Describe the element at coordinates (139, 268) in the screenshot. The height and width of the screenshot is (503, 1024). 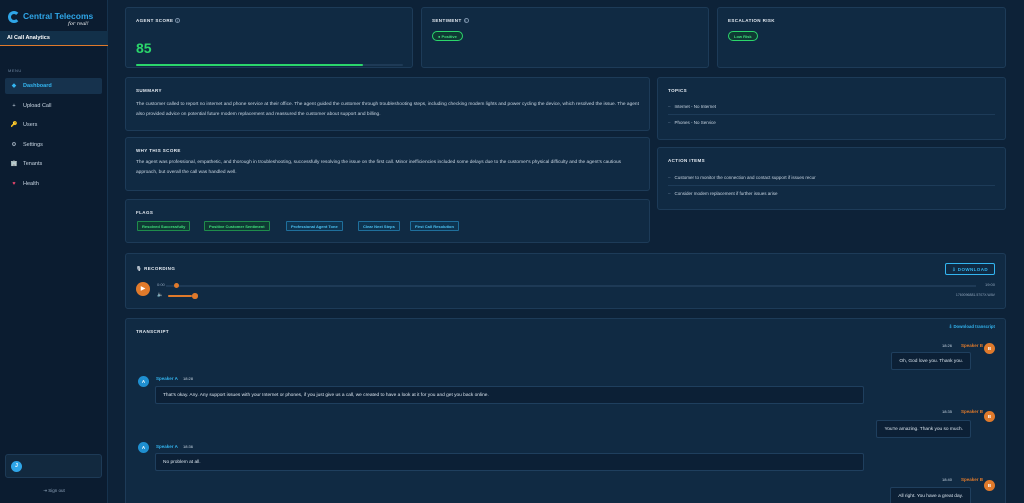
I see `microphone-icon: 🎙` at that location.